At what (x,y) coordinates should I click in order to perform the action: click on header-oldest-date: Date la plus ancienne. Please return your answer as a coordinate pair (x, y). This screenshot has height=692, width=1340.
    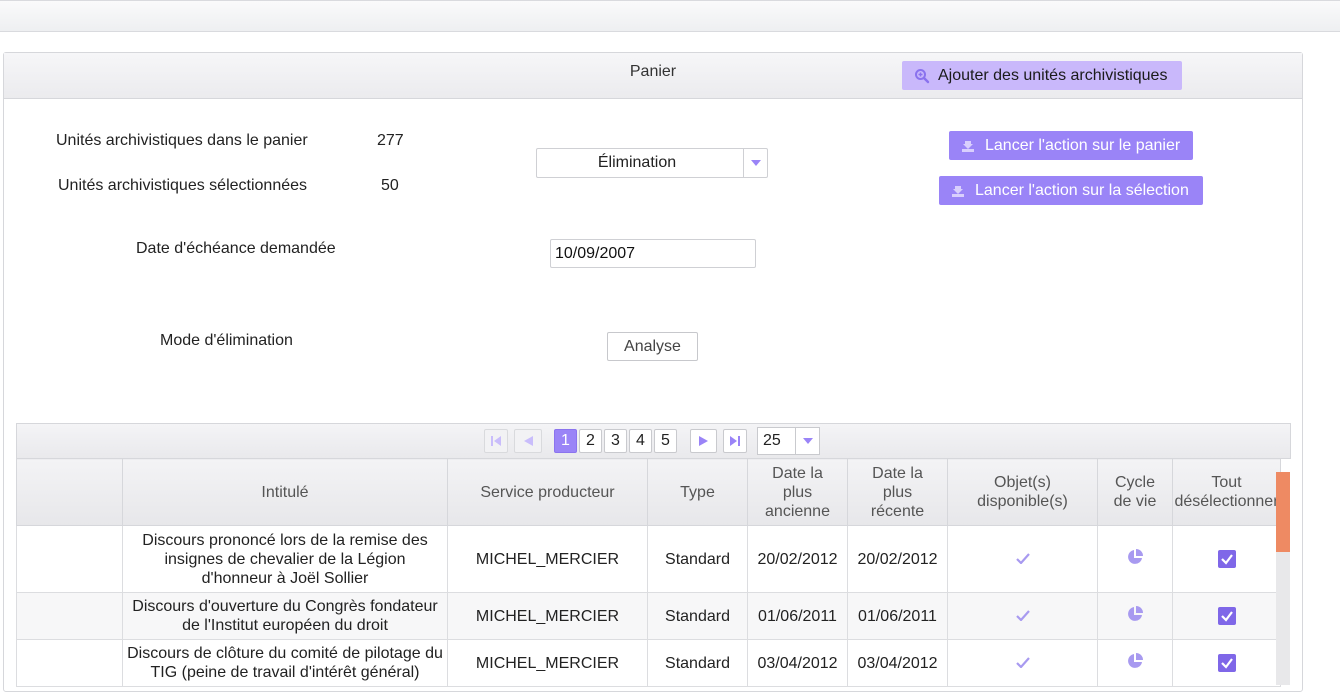
    Looking at the image, I should click on (797, 492).